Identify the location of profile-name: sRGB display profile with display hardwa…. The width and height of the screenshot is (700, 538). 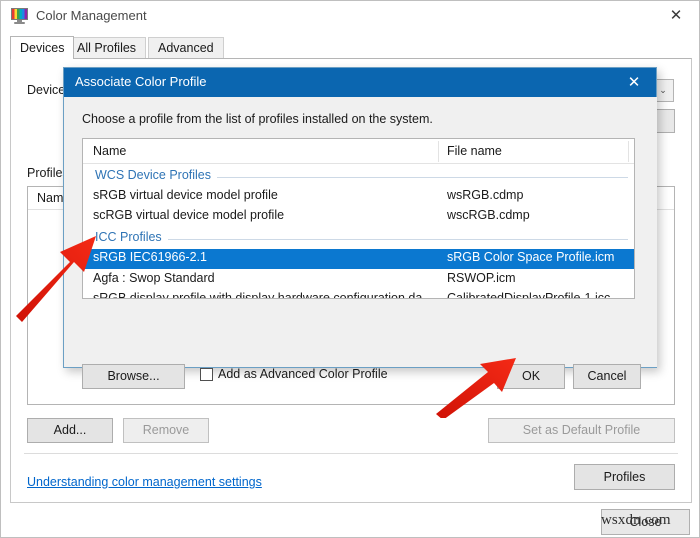
(265, 295).